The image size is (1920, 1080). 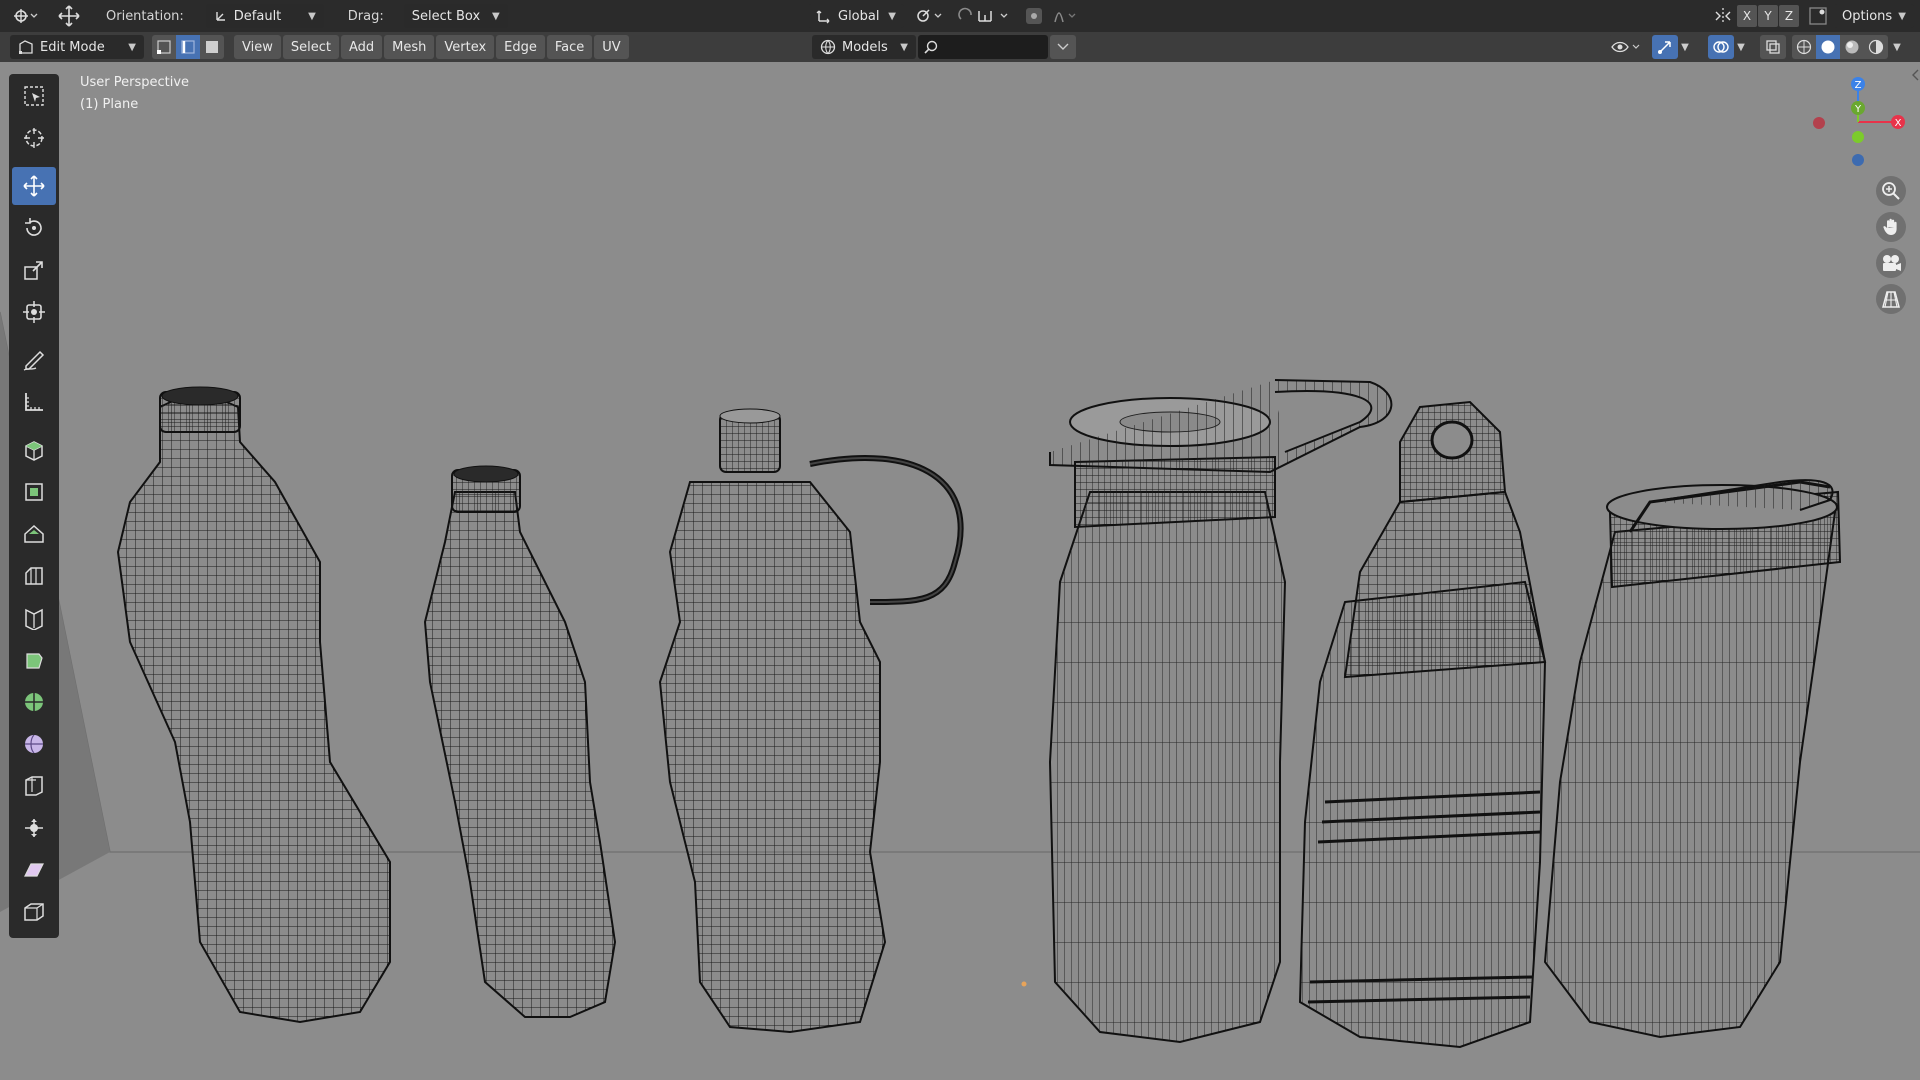 I want to click on gizmo-neg-x, so click(x=1819, y=123).